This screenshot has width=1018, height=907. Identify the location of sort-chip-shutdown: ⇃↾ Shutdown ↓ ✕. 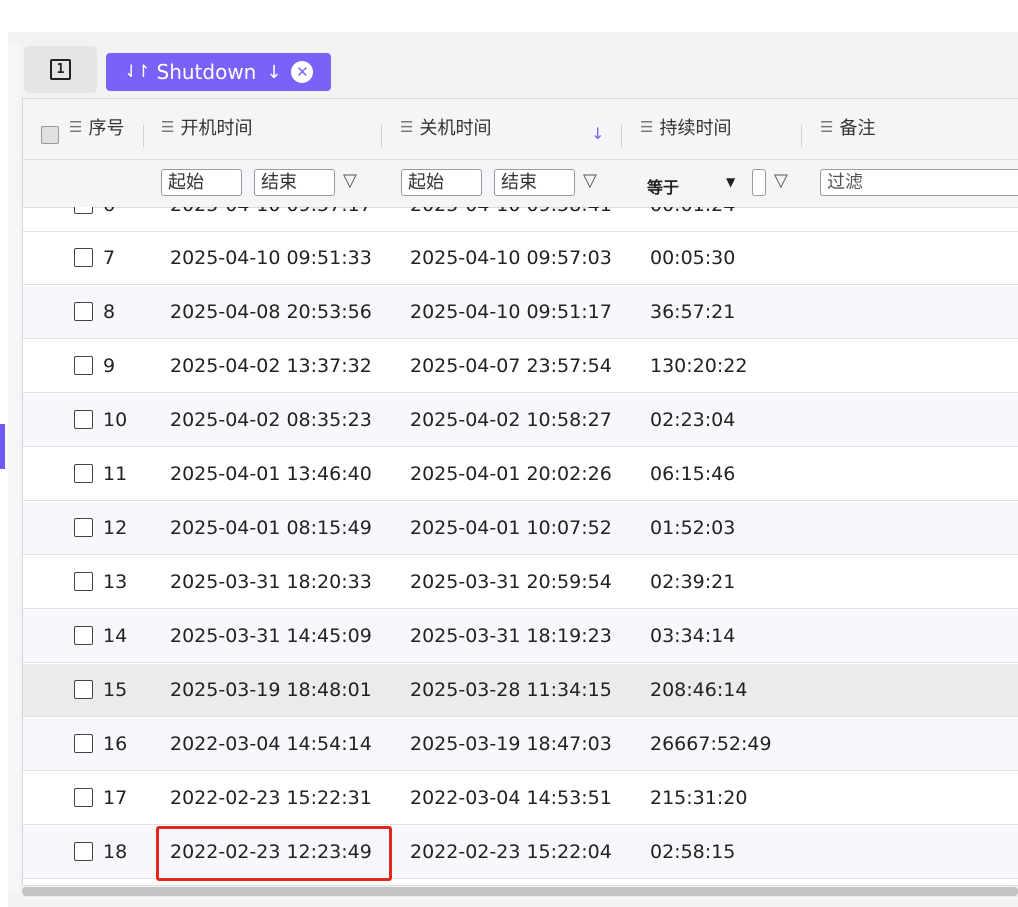
(218, 72).